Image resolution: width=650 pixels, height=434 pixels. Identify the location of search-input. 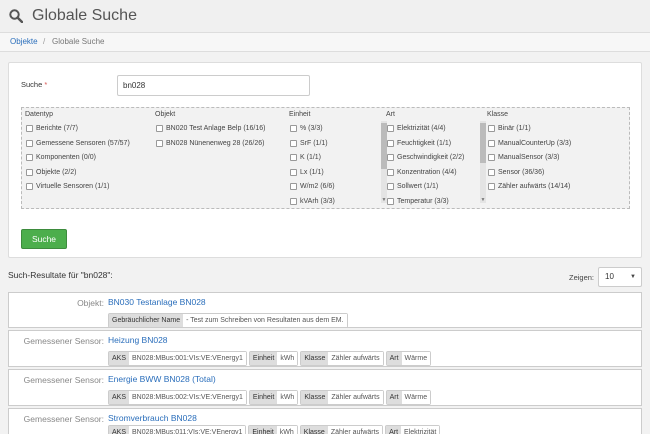
(213, 85).